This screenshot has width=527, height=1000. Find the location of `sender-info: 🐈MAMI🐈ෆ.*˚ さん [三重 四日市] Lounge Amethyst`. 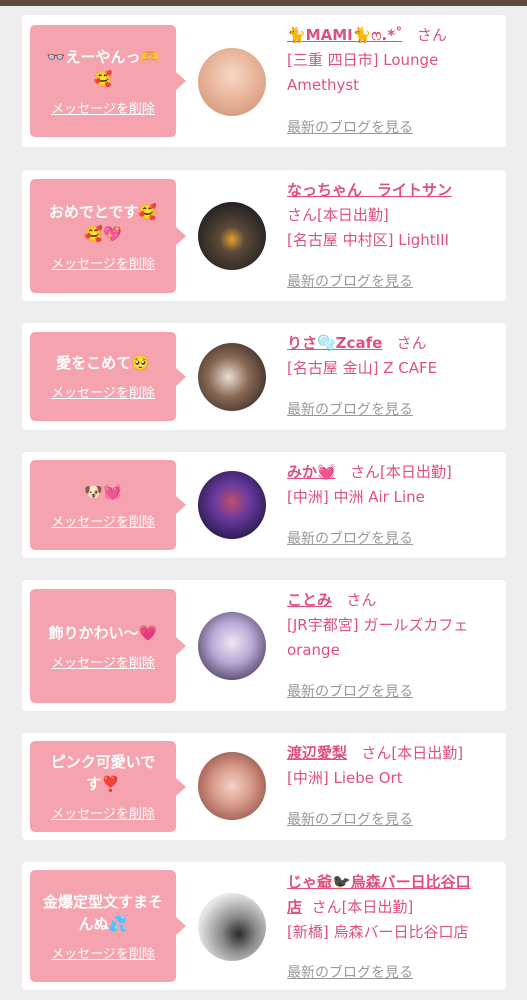

sender-info: 🐈MAMI🐈ෆ.*˚ さん [三重 四日市] Lounge Amethyst is located at coordinates (394, 60).